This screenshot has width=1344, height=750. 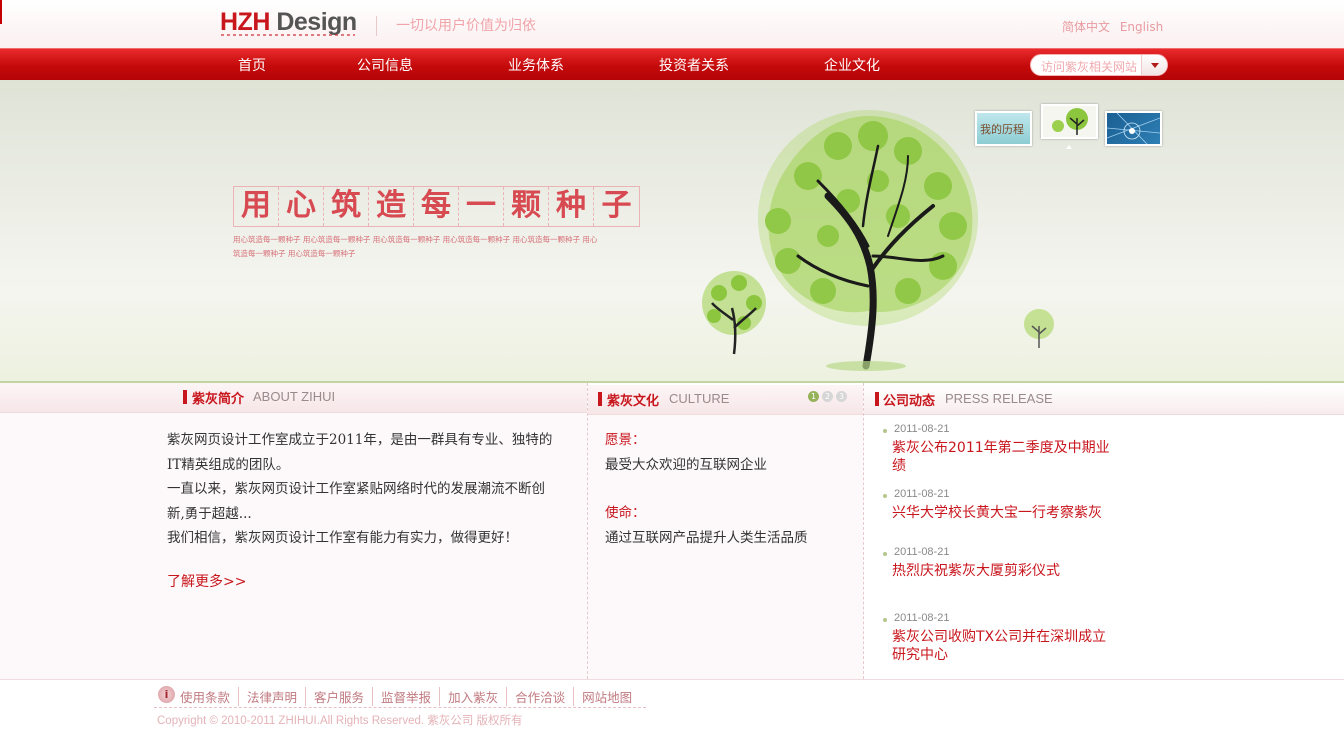 What do you see at coordinates (1086, 27) in the screenshot?
I see `lang-chinese-link: 简体中文` at bounding box center [1086, 27].